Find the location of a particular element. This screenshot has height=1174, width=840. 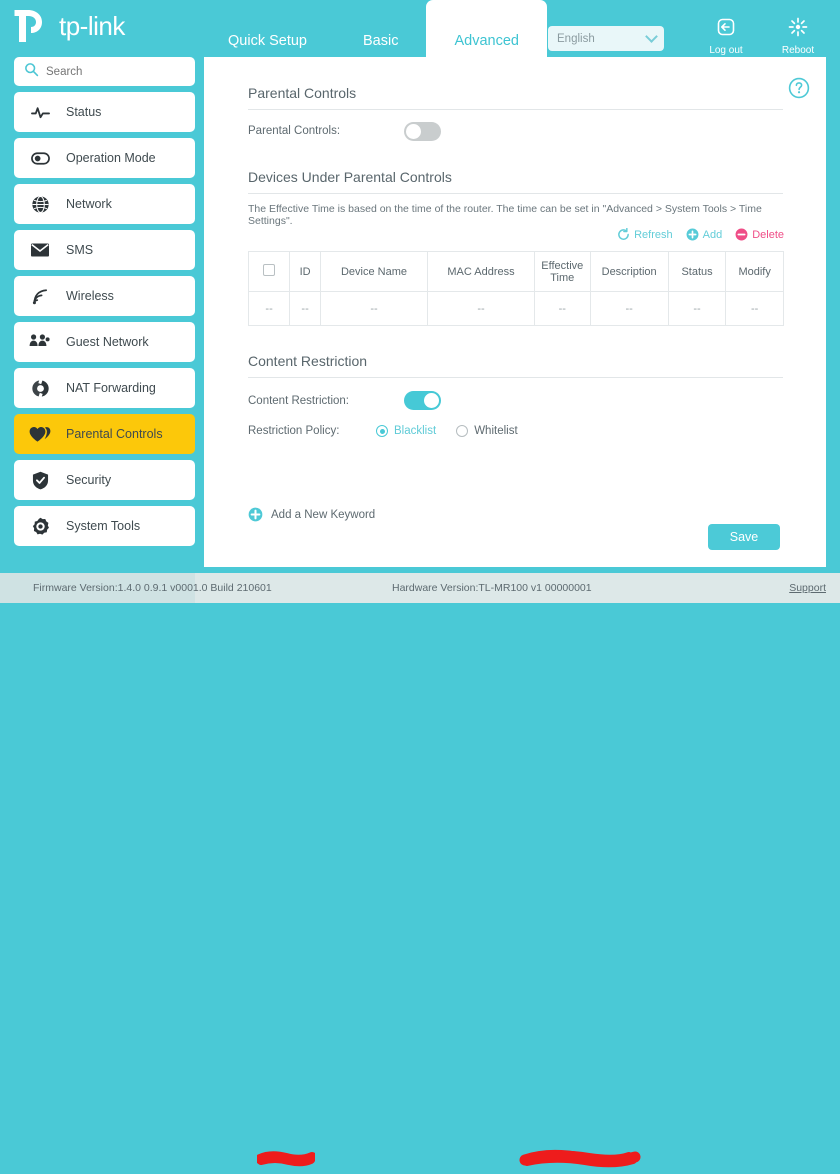

add-new-keyword-button: Add a New Keyword is located at coordinates (311, 514).